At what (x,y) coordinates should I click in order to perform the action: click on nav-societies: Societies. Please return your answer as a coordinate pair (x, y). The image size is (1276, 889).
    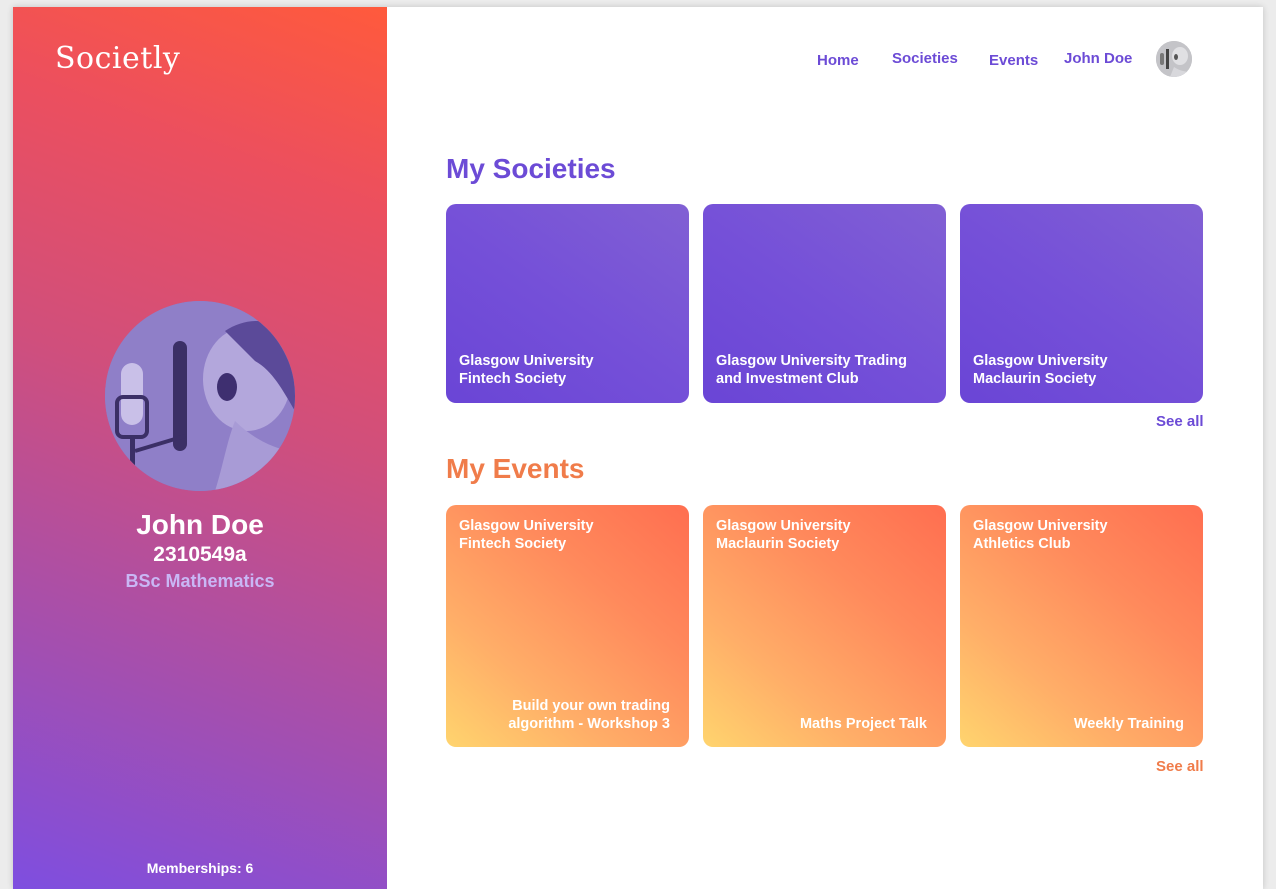
    Looking at the image, I should click on (925, 58).